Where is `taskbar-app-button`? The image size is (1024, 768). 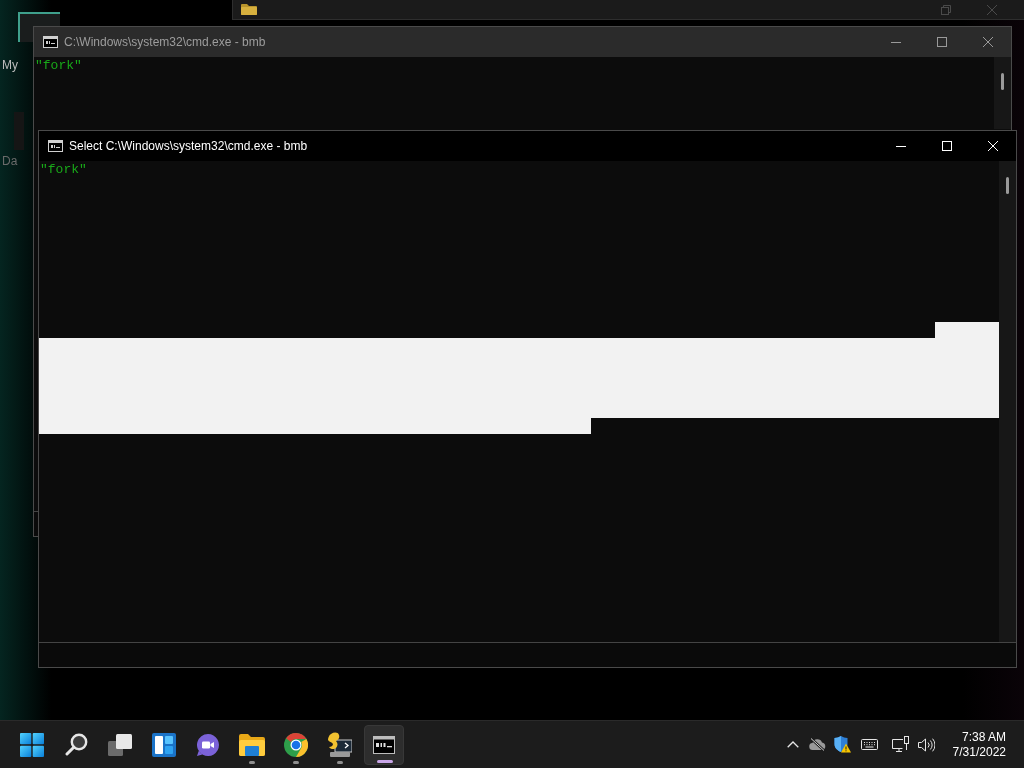
taskbar-app-button is located at coordinates (384, 744).